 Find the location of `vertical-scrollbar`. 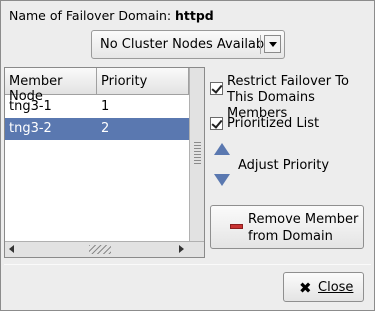

vertical-scrollbar is located at coordinates (196, 154).